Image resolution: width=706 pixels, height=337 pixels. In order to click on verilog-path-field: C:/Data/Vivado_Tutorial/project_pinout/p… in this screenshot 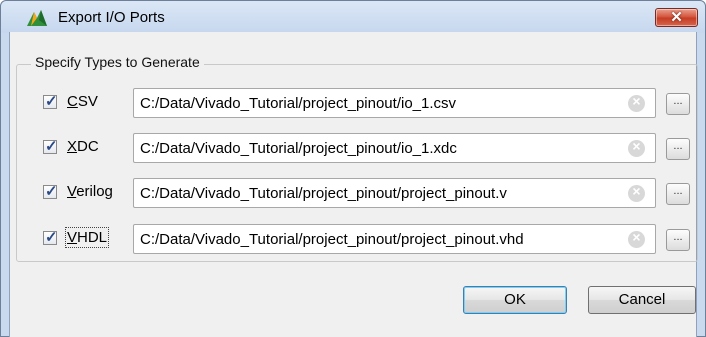, I will do `click(394, 193)`.